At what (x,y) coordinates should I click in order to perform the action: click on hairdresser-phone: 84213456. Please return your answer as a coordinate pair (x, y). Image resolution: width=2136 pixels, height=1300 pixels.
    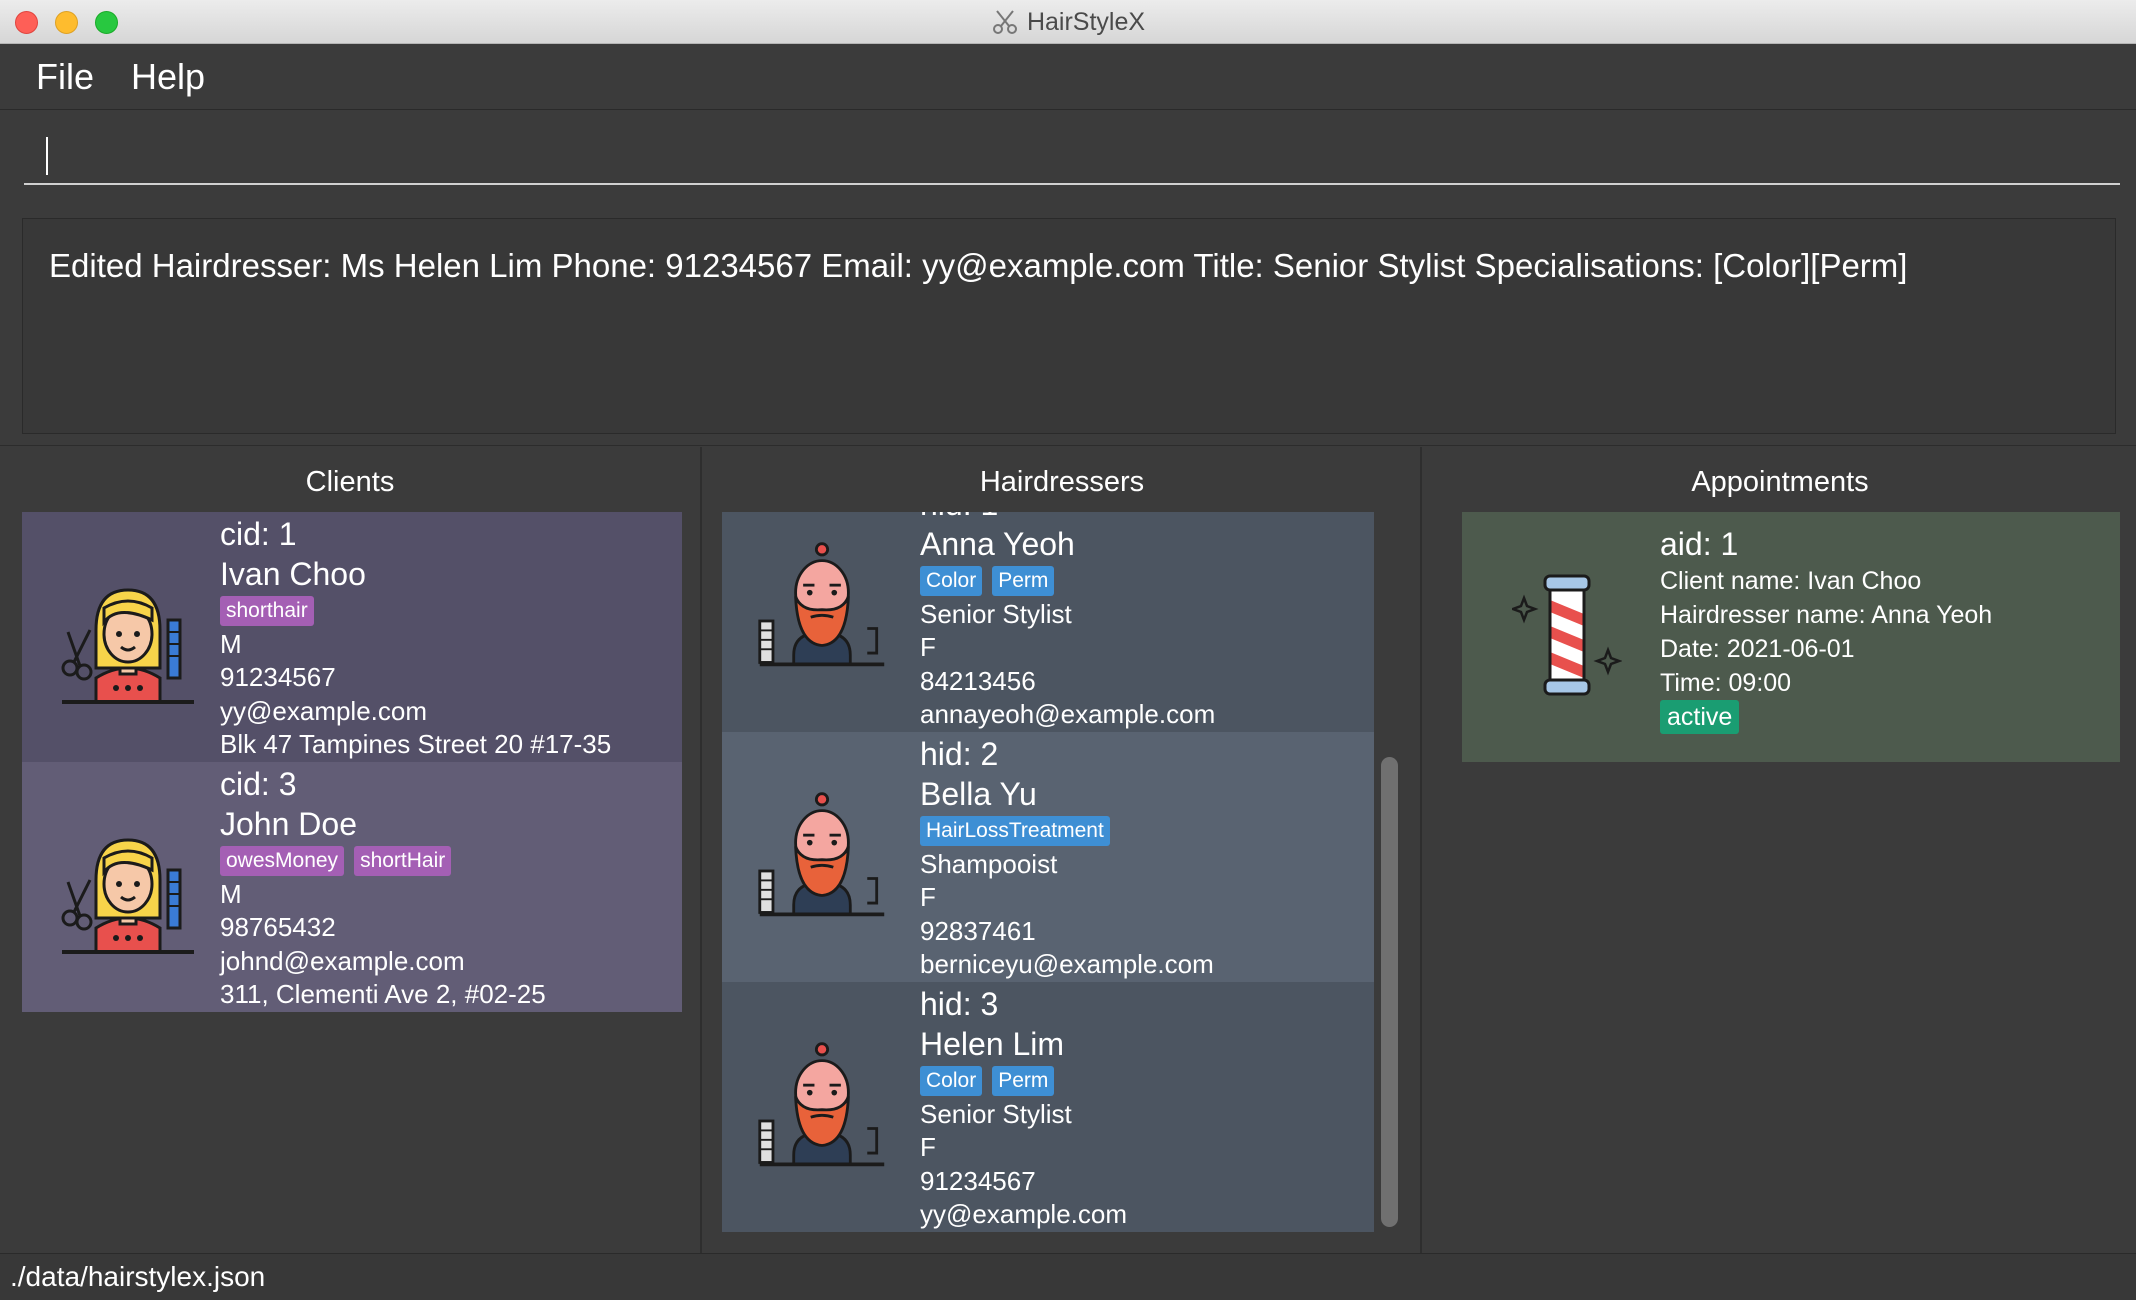
    Looking at the image, I should click on (978, 680).